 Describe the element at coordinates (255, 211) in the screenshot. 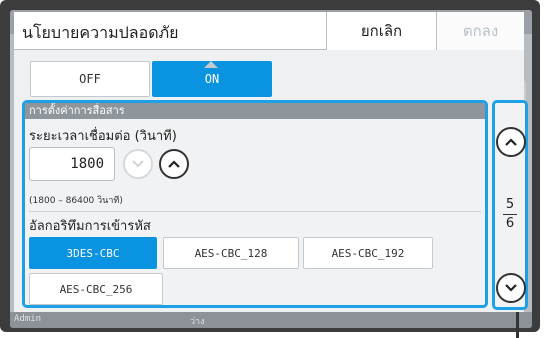

I see `section-divider` at that location.